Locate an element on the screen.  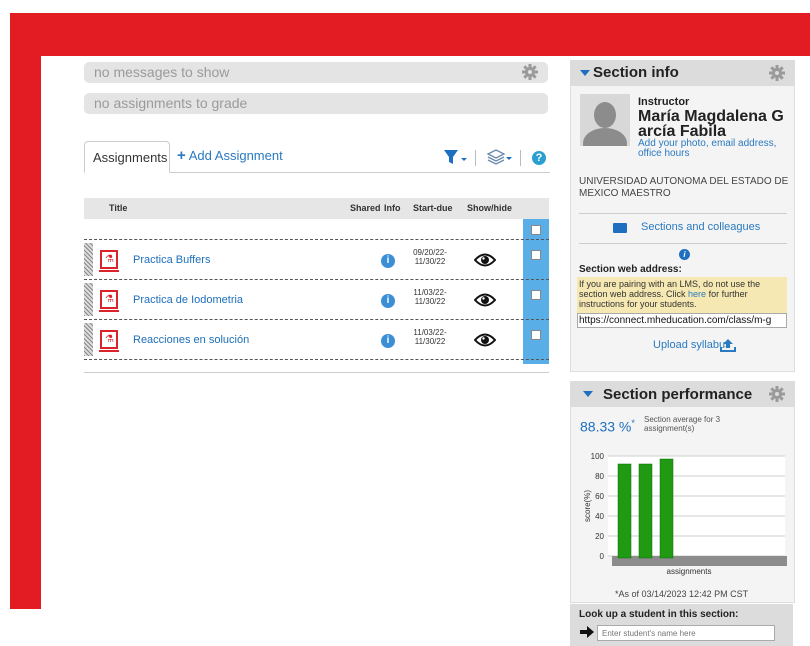
plus-icon: + is located at coordinates (181, 155).